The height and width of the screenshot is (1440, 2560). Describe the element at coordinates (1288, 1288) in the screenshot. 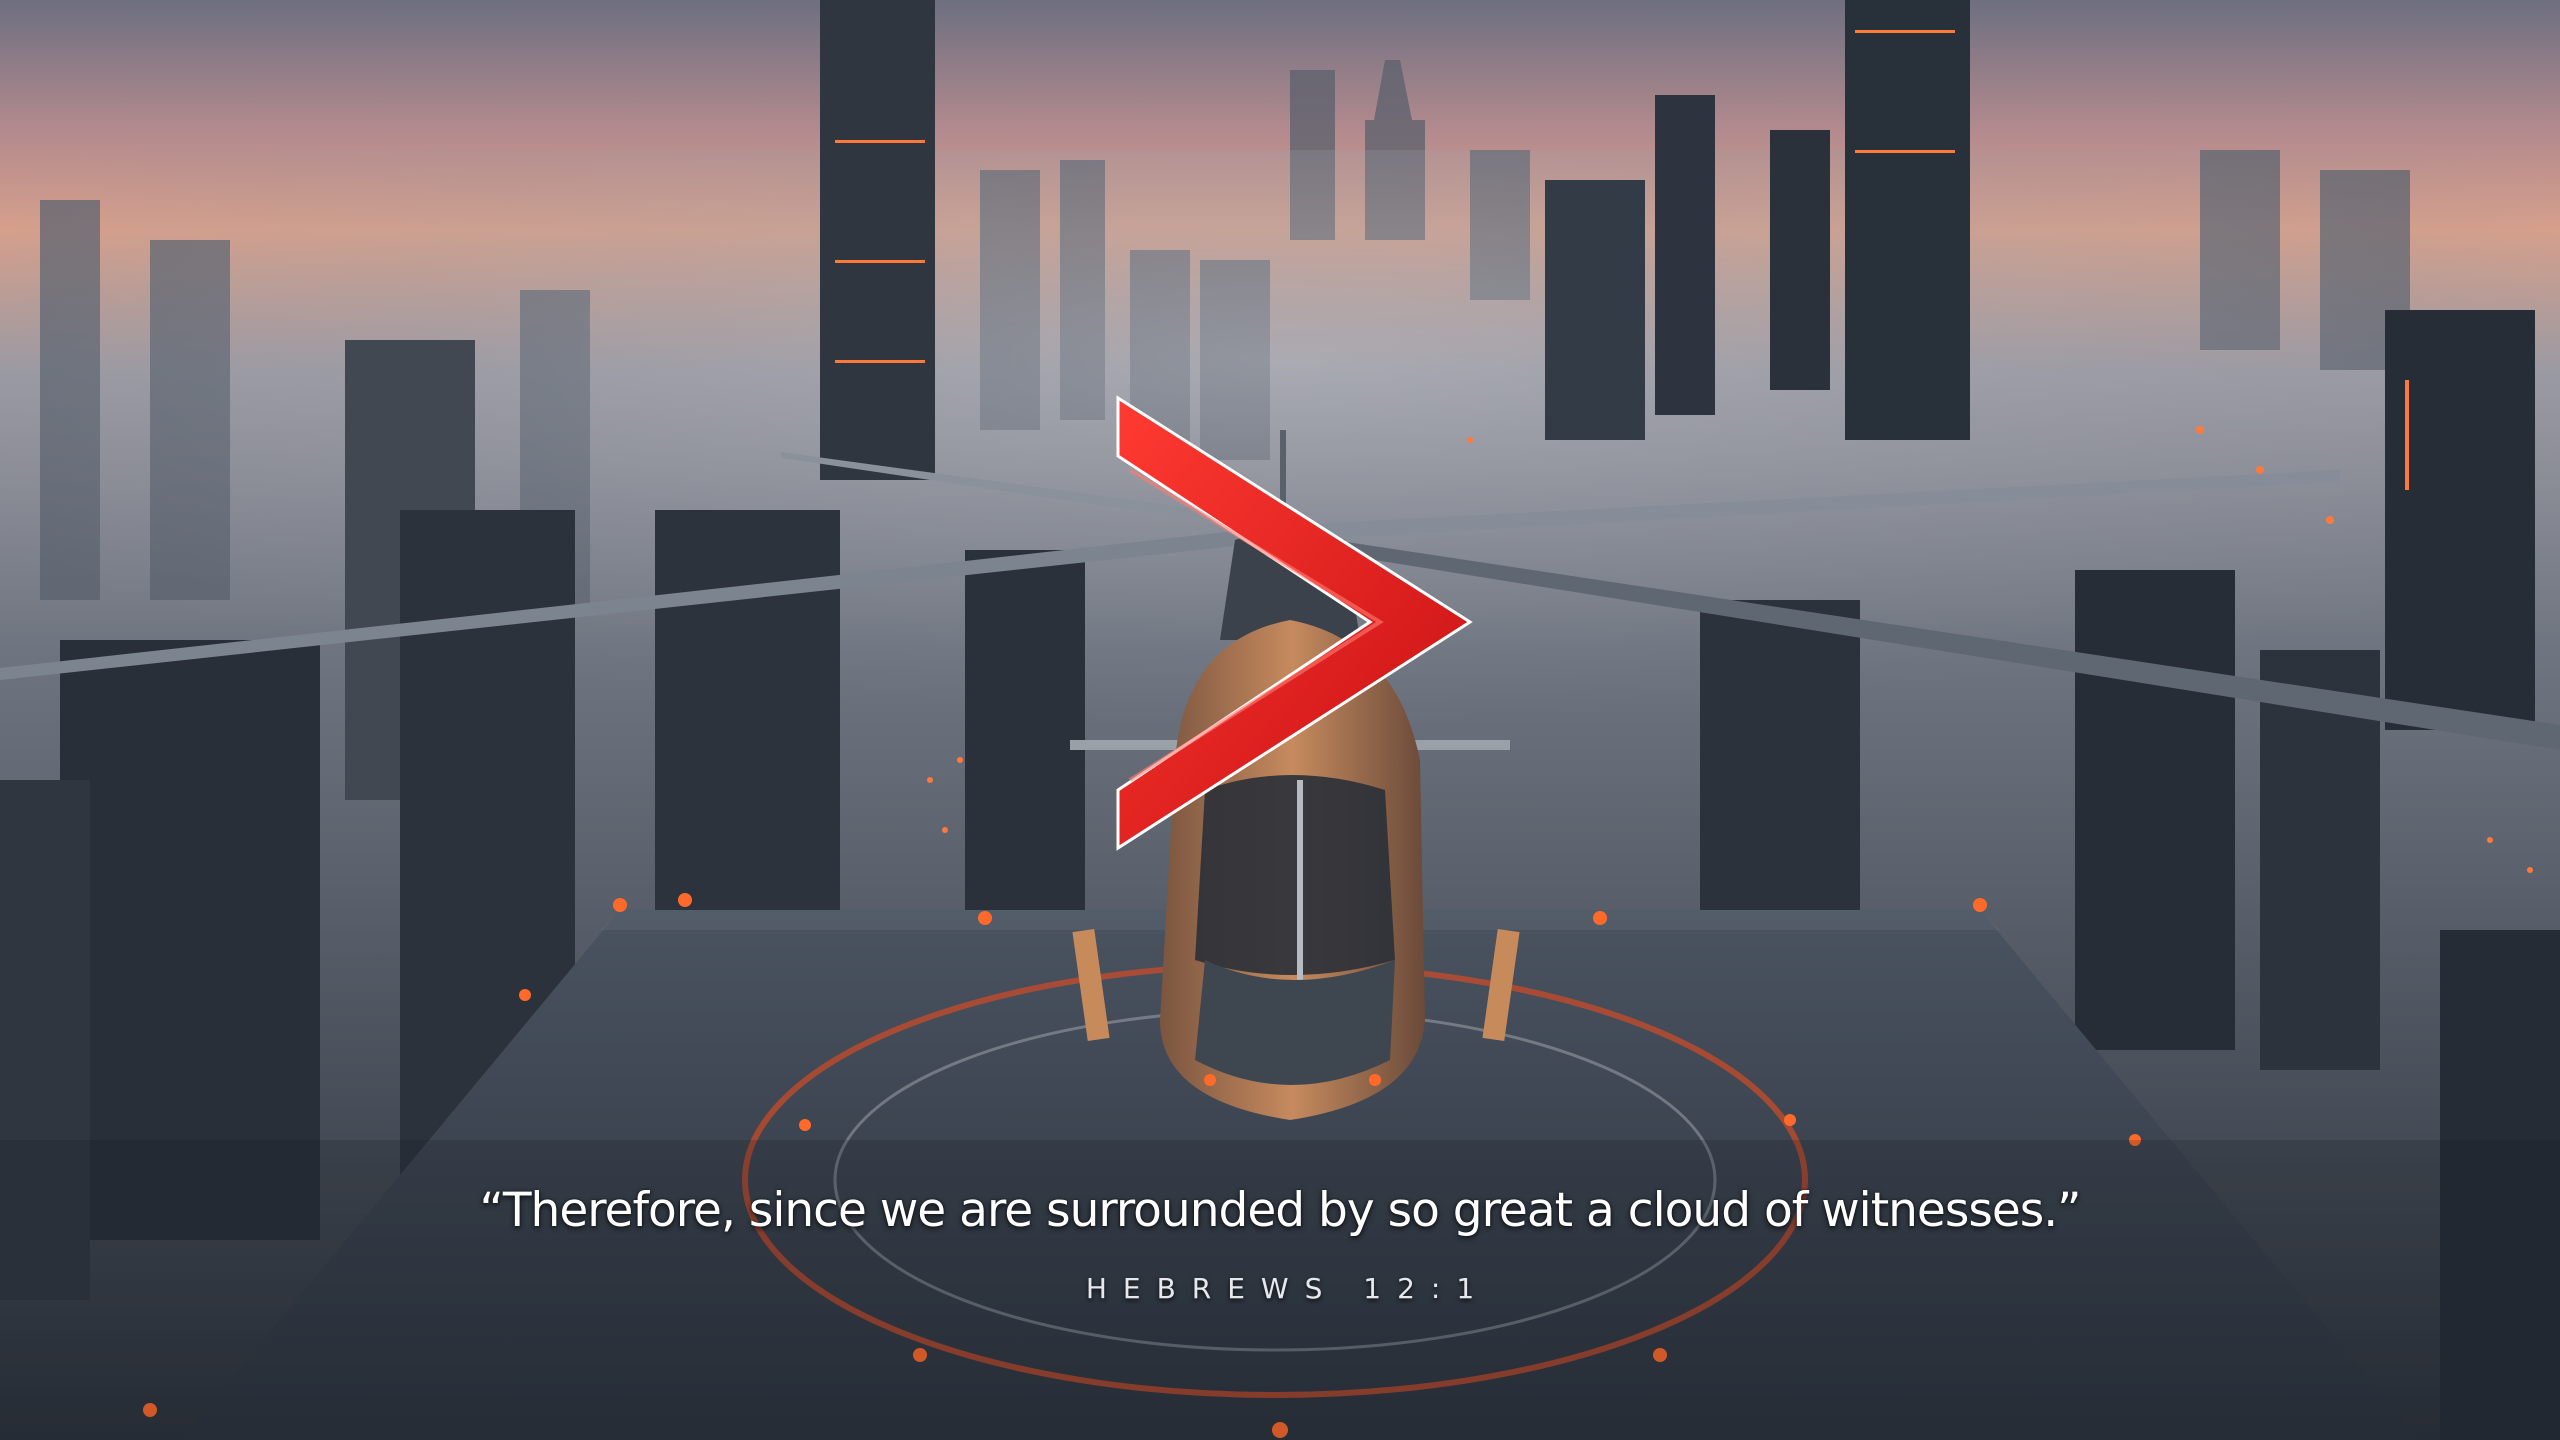

I see `scripture-reference: HEBREWS 12:1` at that location.